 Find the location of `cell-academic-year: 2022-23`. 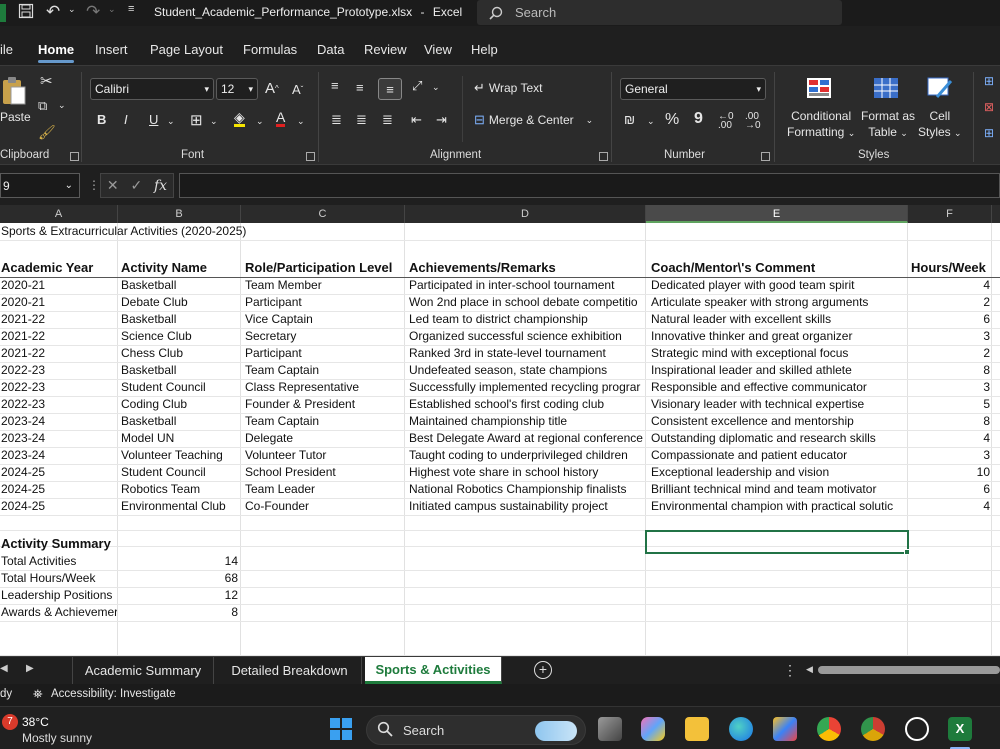

cell-academic-year: 2022-23 is located at coordinates (58, 370).